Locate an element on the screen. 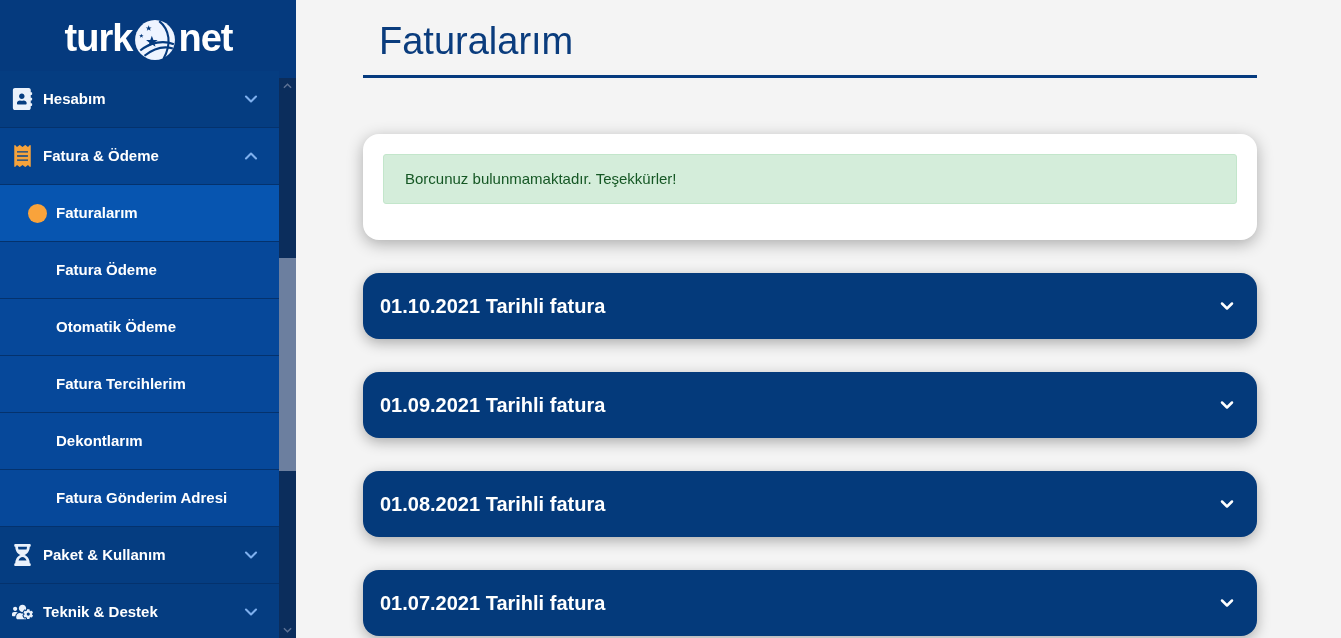 The image size is (1341, 638). invoice-accordion: 01.08.2021 Tarihli fatura is located at coordinates (810, 504).